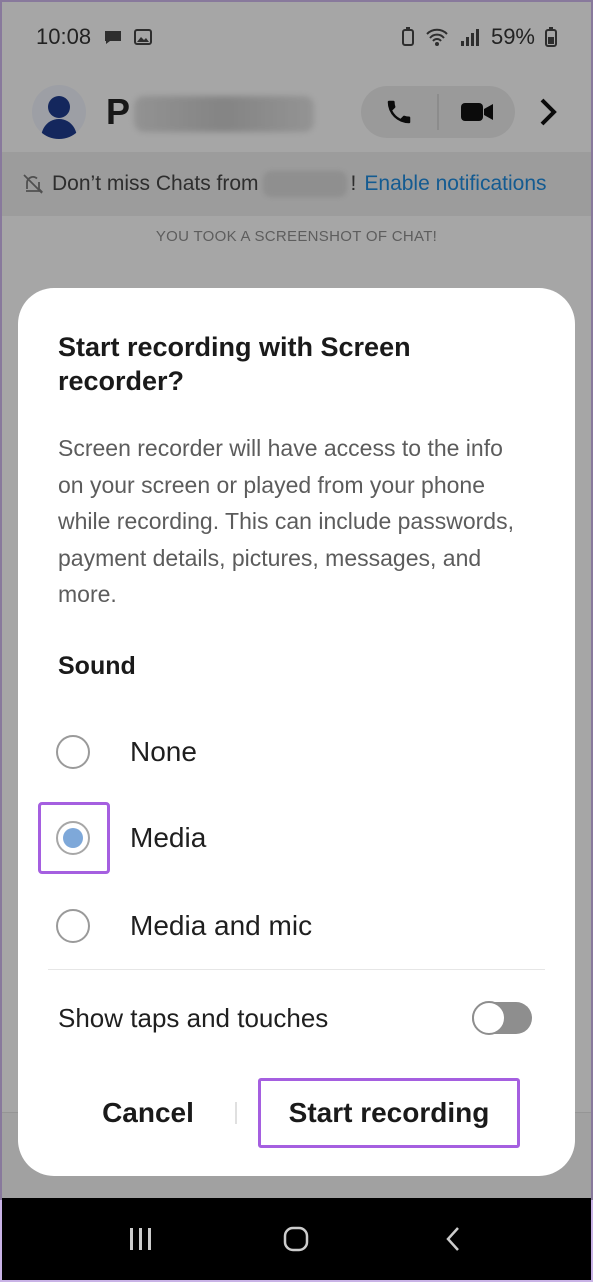  Describe the element at coordinates (74, 838) in the screenshot. I see `media-radio-highlight` at that location.